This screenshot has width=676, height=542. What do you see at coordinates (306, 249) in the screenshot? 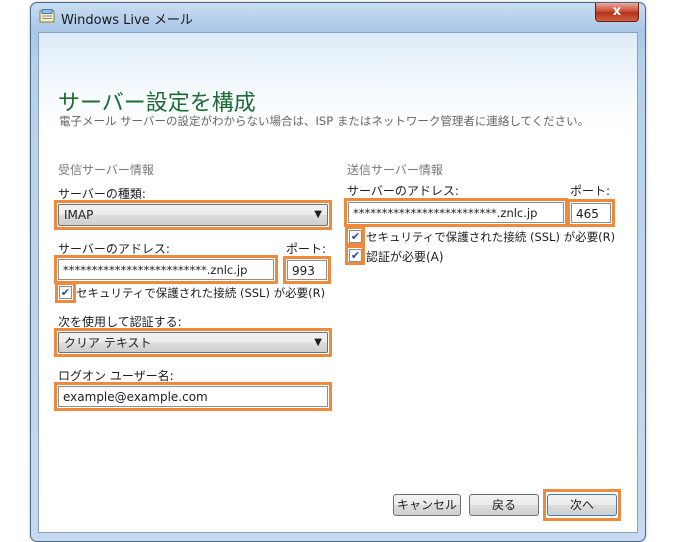
I see `incoming-port-label: ポート:` at bounding box center [306, 249].